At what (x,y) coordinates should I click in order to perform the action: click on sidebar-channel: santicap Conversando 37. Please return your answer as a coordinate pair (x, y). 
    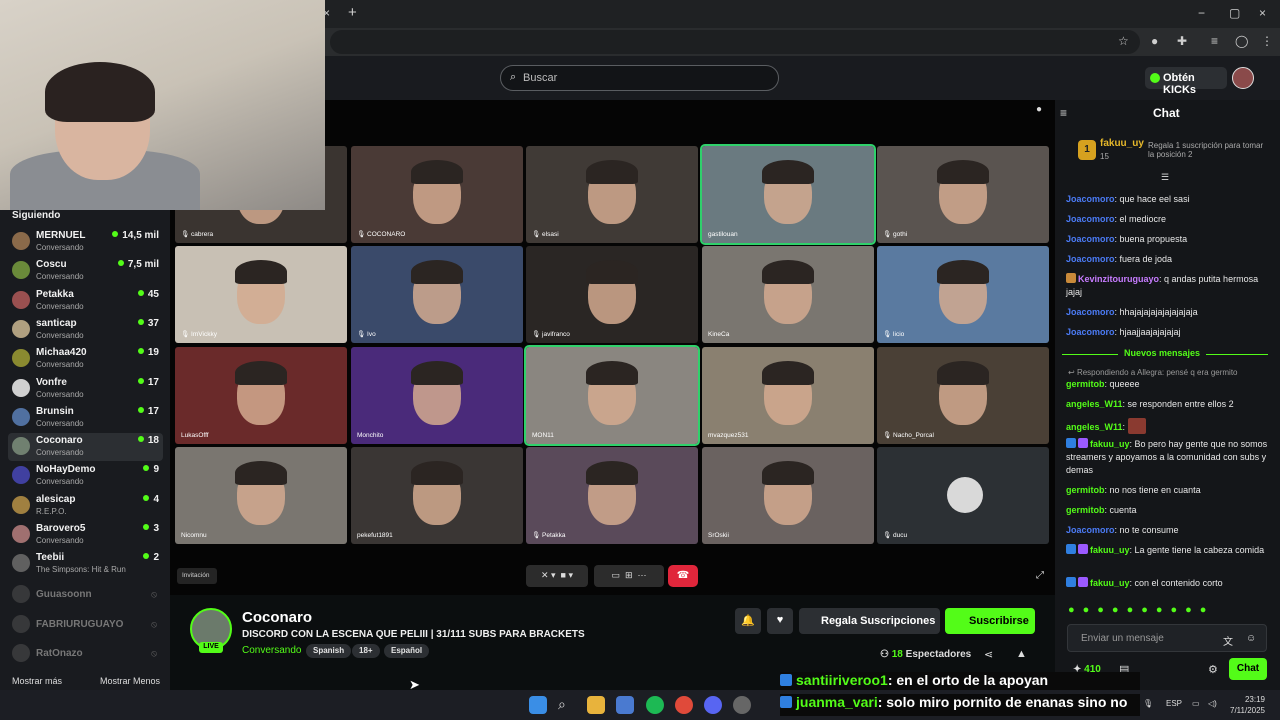
    Looking at the image, I should click on (85, 330).